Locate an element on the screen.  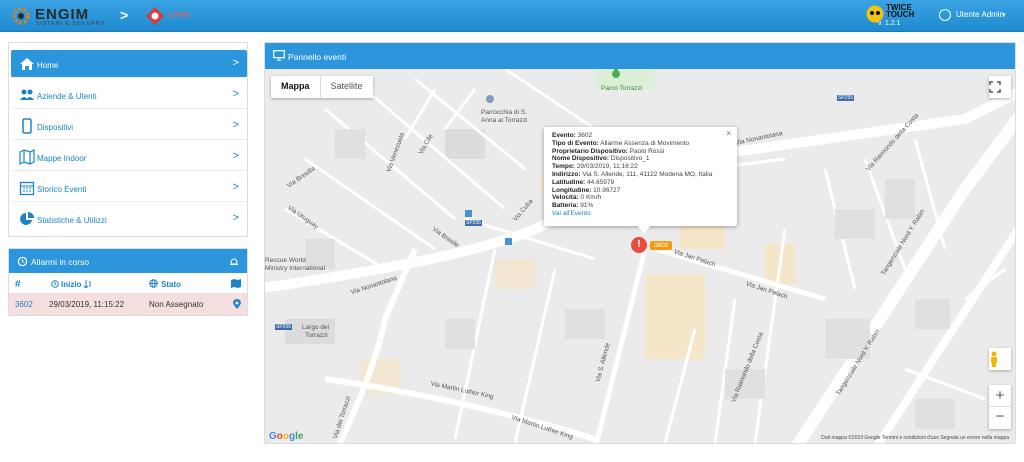
info-field: Latitudine: 44.65979 is located at coordinates (583, 182).